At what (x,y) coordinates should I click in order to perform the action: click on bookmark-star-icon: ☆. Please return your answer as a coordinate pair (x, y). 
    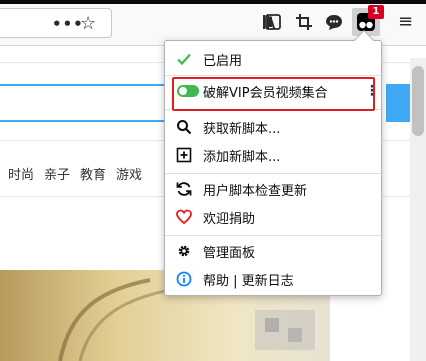
    Looking at the image, I should click on (88, 23).